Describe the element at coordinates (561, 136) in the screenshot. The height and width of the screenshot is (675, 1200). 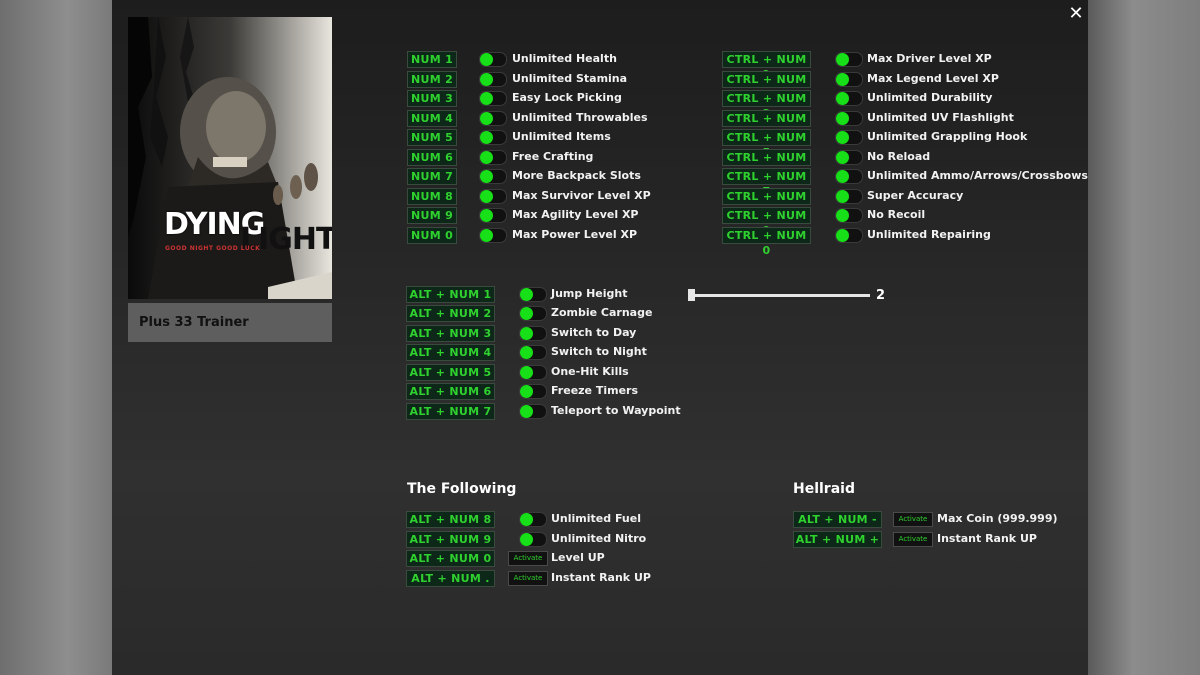
I see `cheat-label: Unlimited Items` at that location.